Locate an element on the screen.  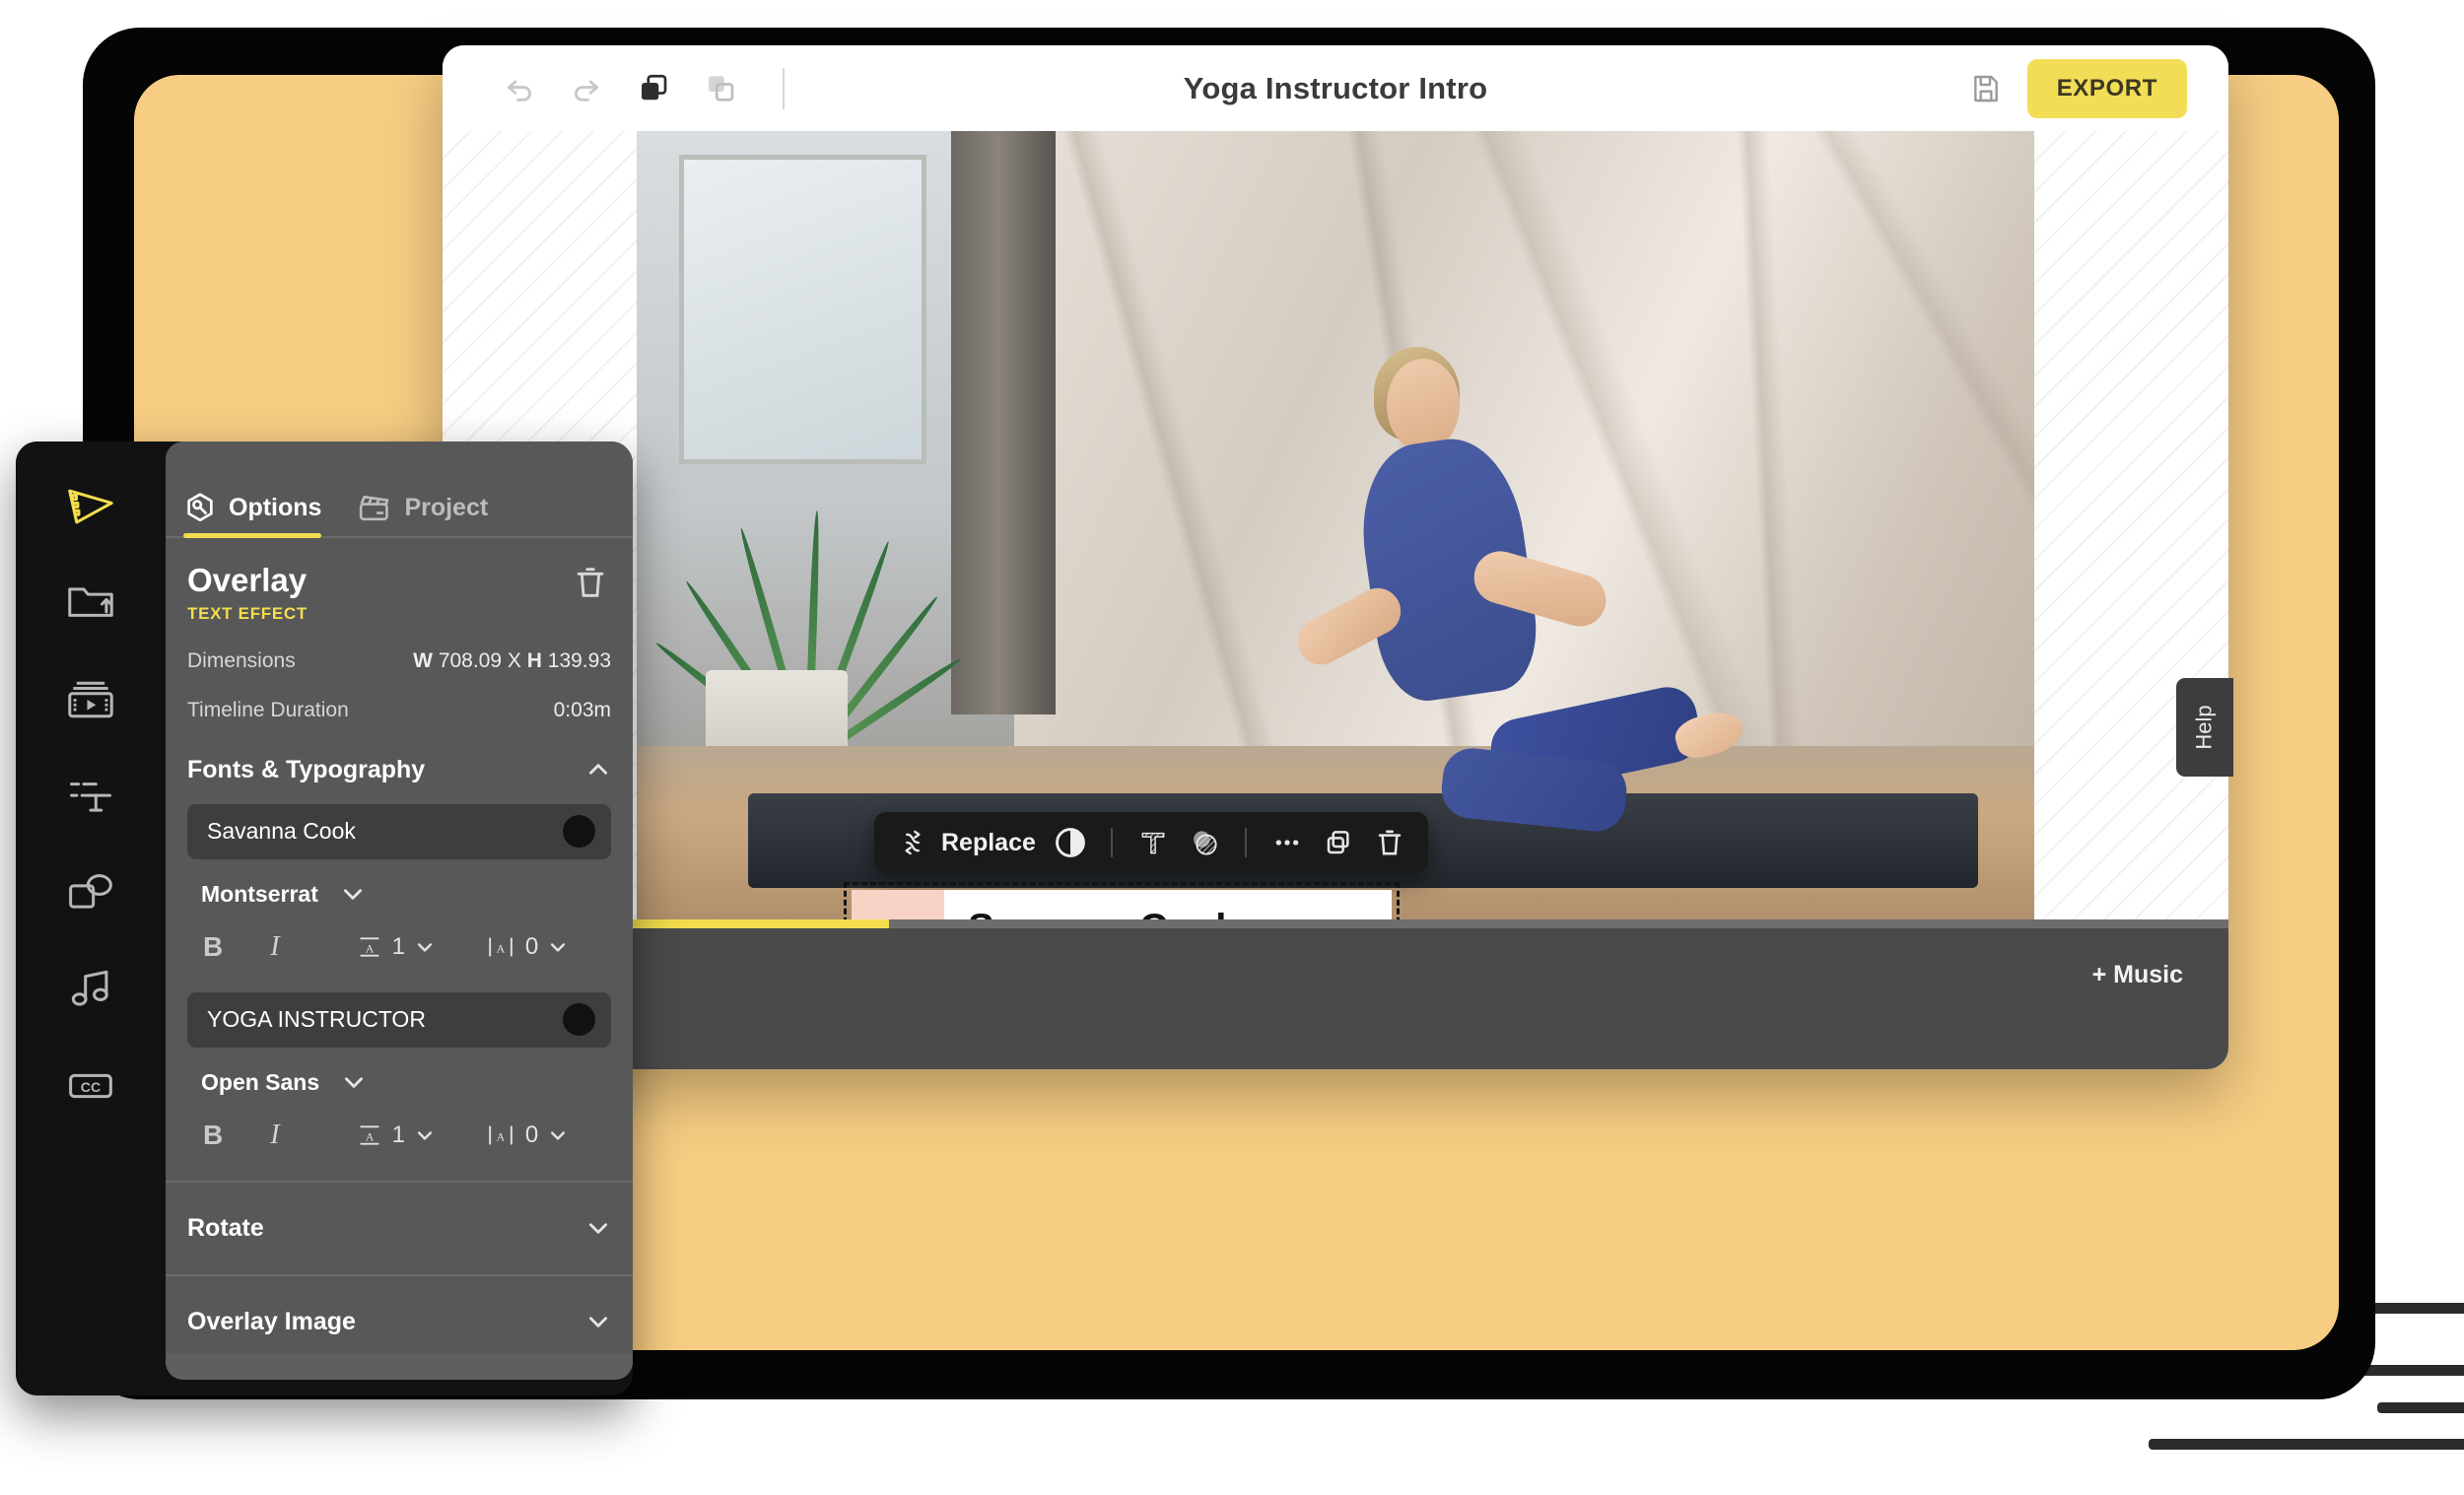
sidebar-item-templates is located at coordinates (90, 506).